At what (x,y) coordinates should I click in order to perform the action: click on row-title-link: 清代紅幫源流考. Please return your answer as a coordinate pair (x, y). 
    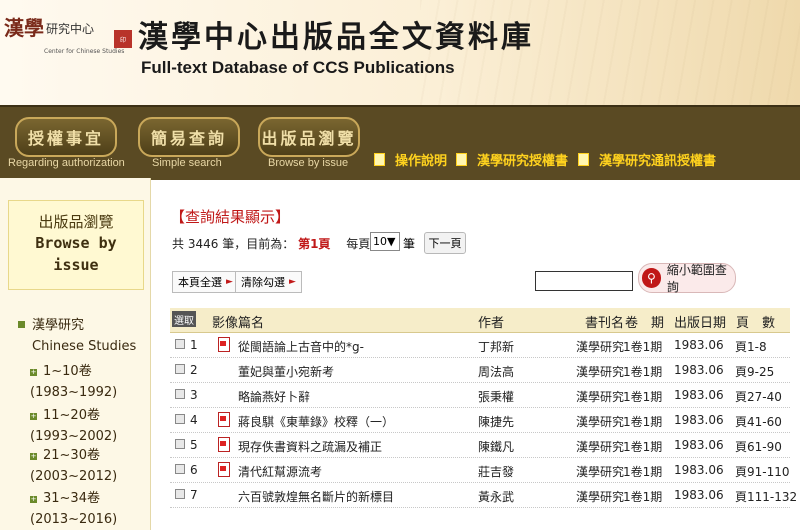
    Looking at the image, I should click on (280, 471).